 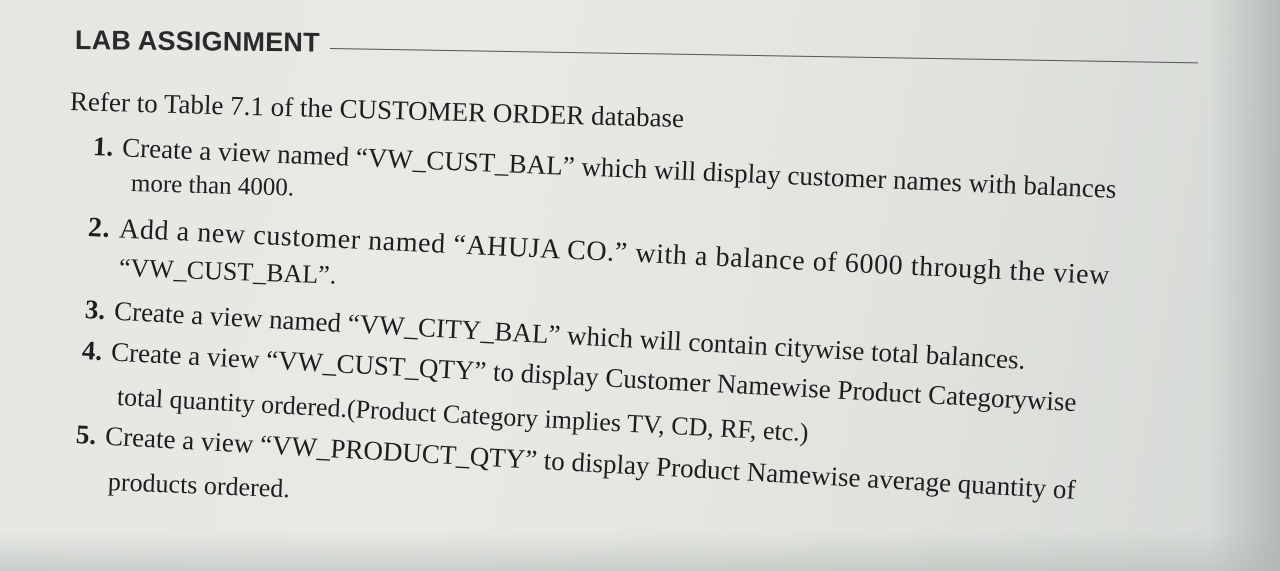 What do you see at coordinates (227, 271) in the screenshot?
I see `assignment-item-2-continued: “VW_CUST_BAL”.` at bounding box center [227, 271].